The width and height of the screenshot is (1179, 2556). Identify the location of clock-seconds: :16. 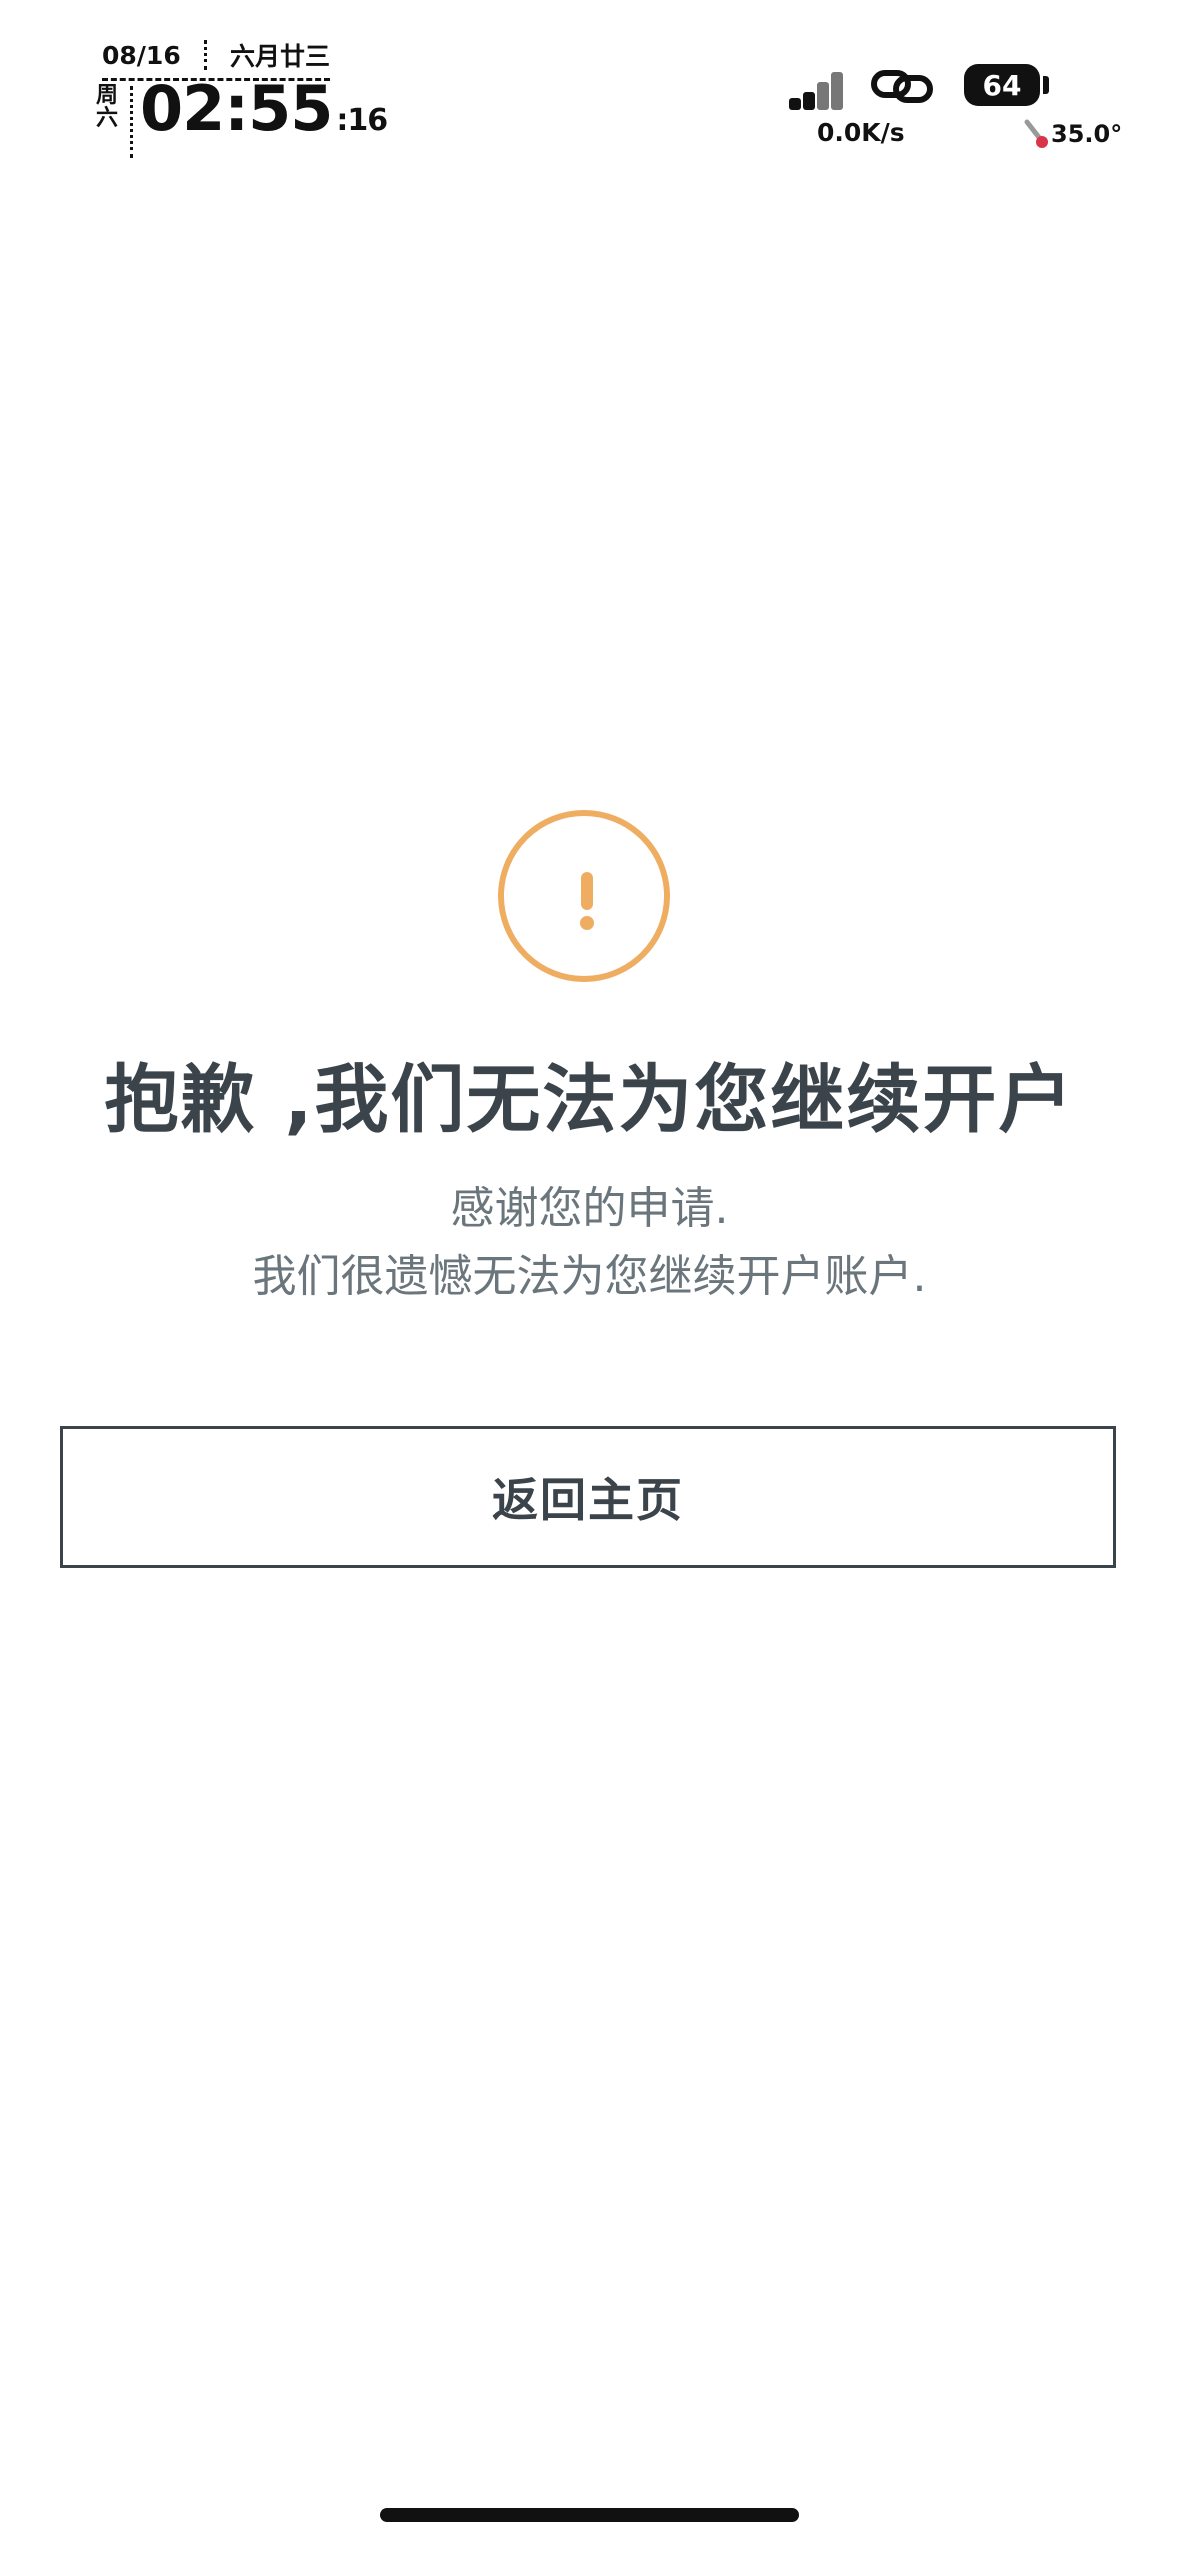
(362, 120).